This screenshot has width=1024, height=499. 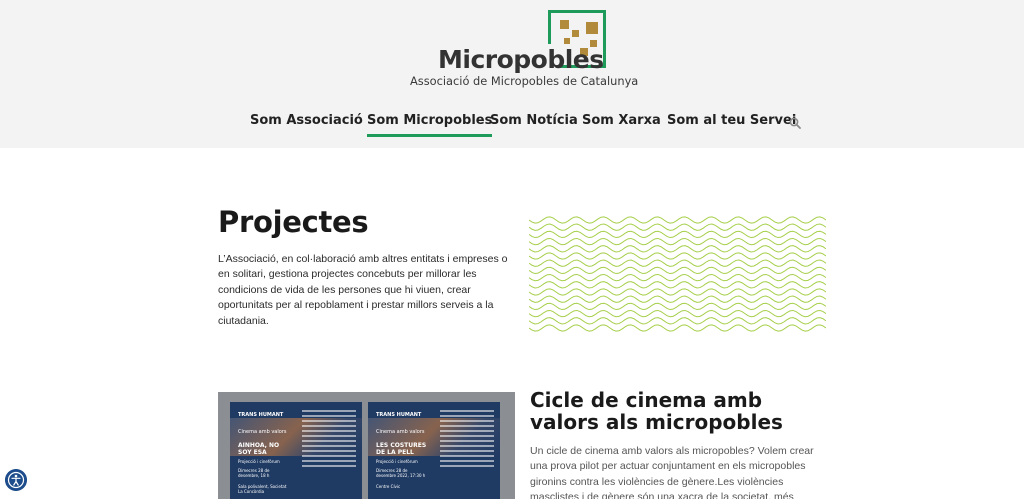 I want to click on accessibility-icon, so click(x=16, y=480).